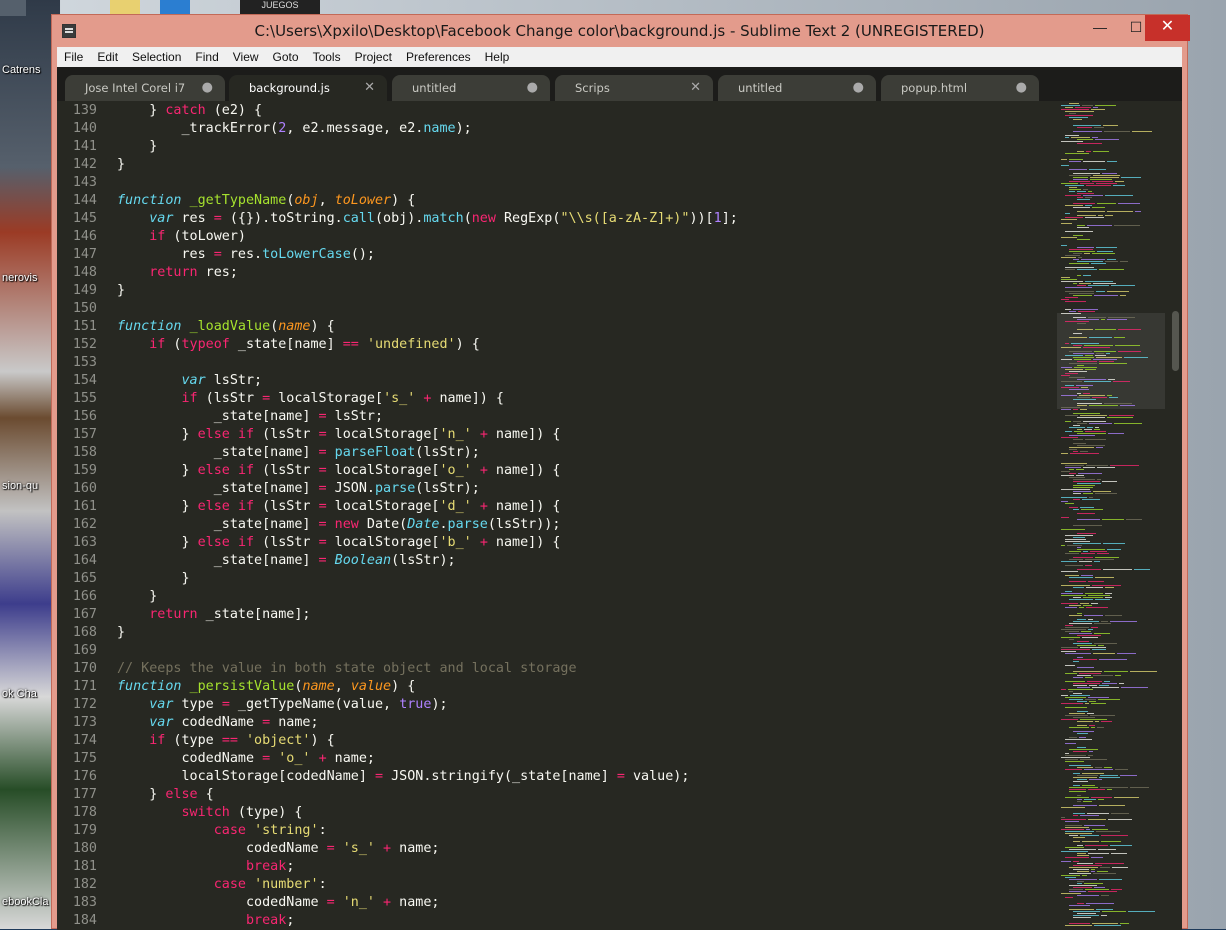  Describe the element at coordinates (471, 88) in the screenshot. I see `tab-untitled: untitled ●` at that location.